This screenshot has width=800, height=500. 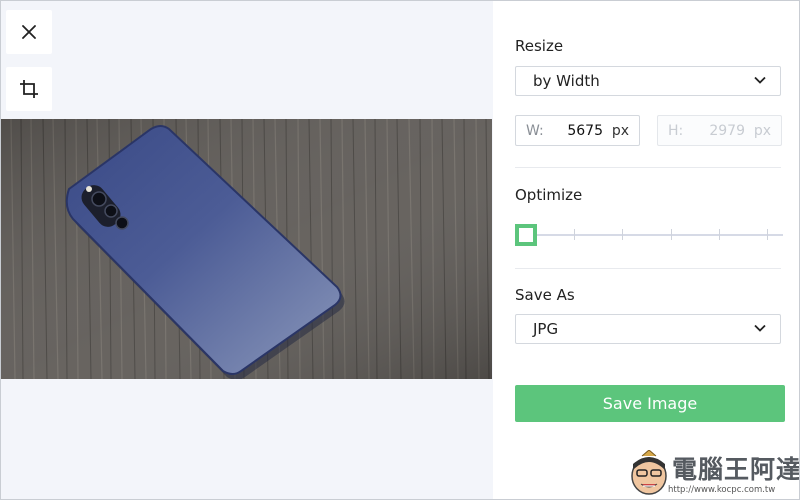 What do you see at coordinates (648, 81) in the screenshot?
I see `resize-mode-select: by Width` at bounding box center [648, 81].